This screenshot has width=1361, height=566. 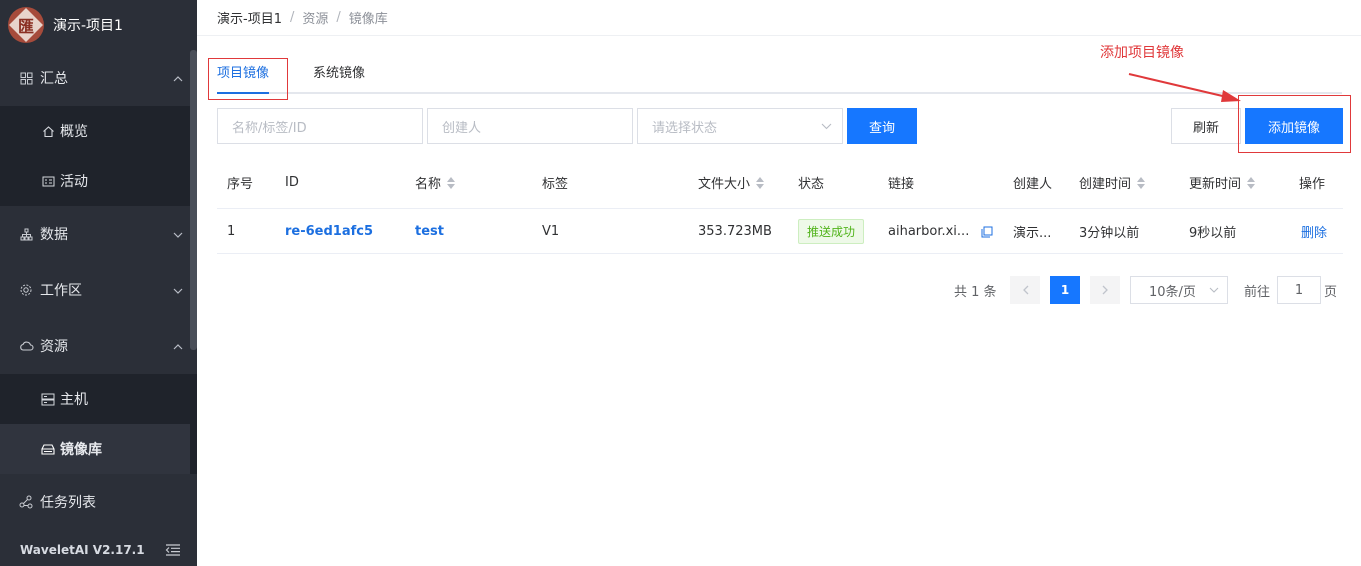 I want to click on col-tag: 标签, so click(x=555, y=184).